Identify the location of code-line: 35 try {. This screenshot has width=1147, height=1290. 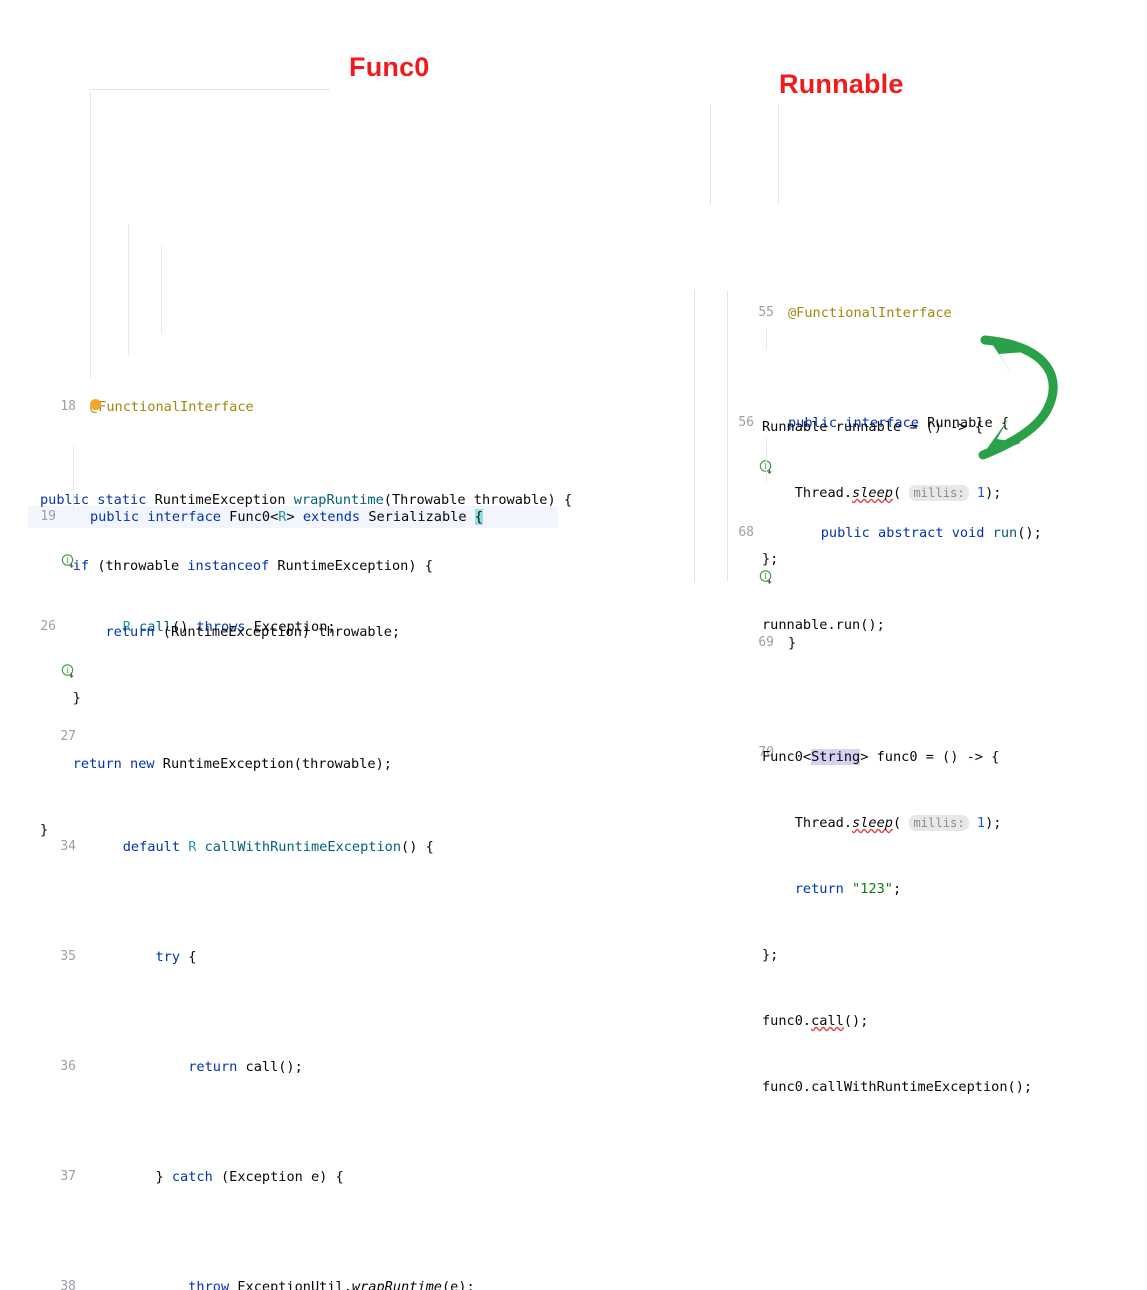
(293, 957).